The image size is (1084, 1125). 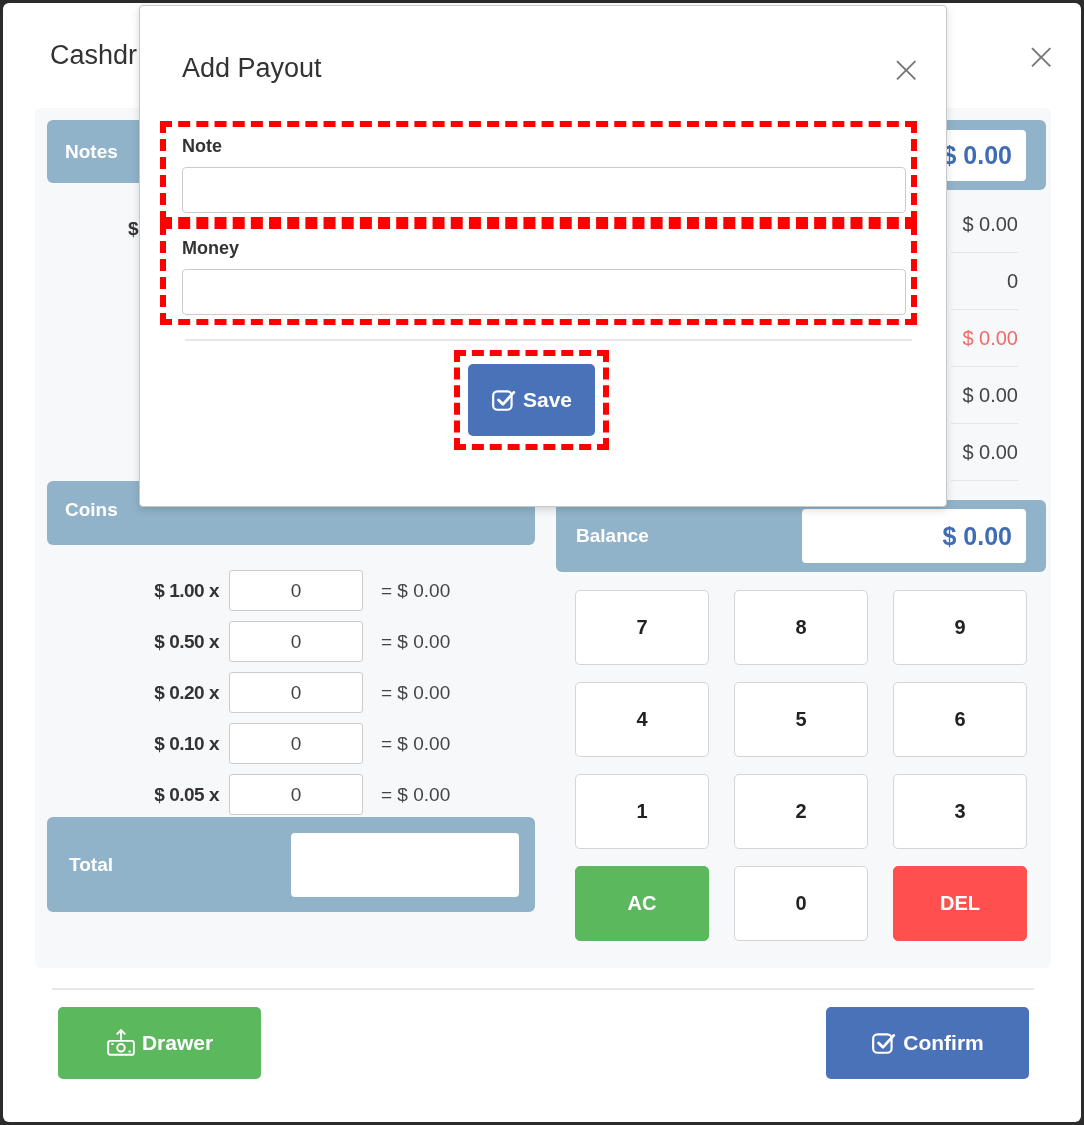 What do you see at coordinates (186, 590) in the screenshot?
I see `denomination-label: $ 1.00 x` at bounding box center [186, 590].